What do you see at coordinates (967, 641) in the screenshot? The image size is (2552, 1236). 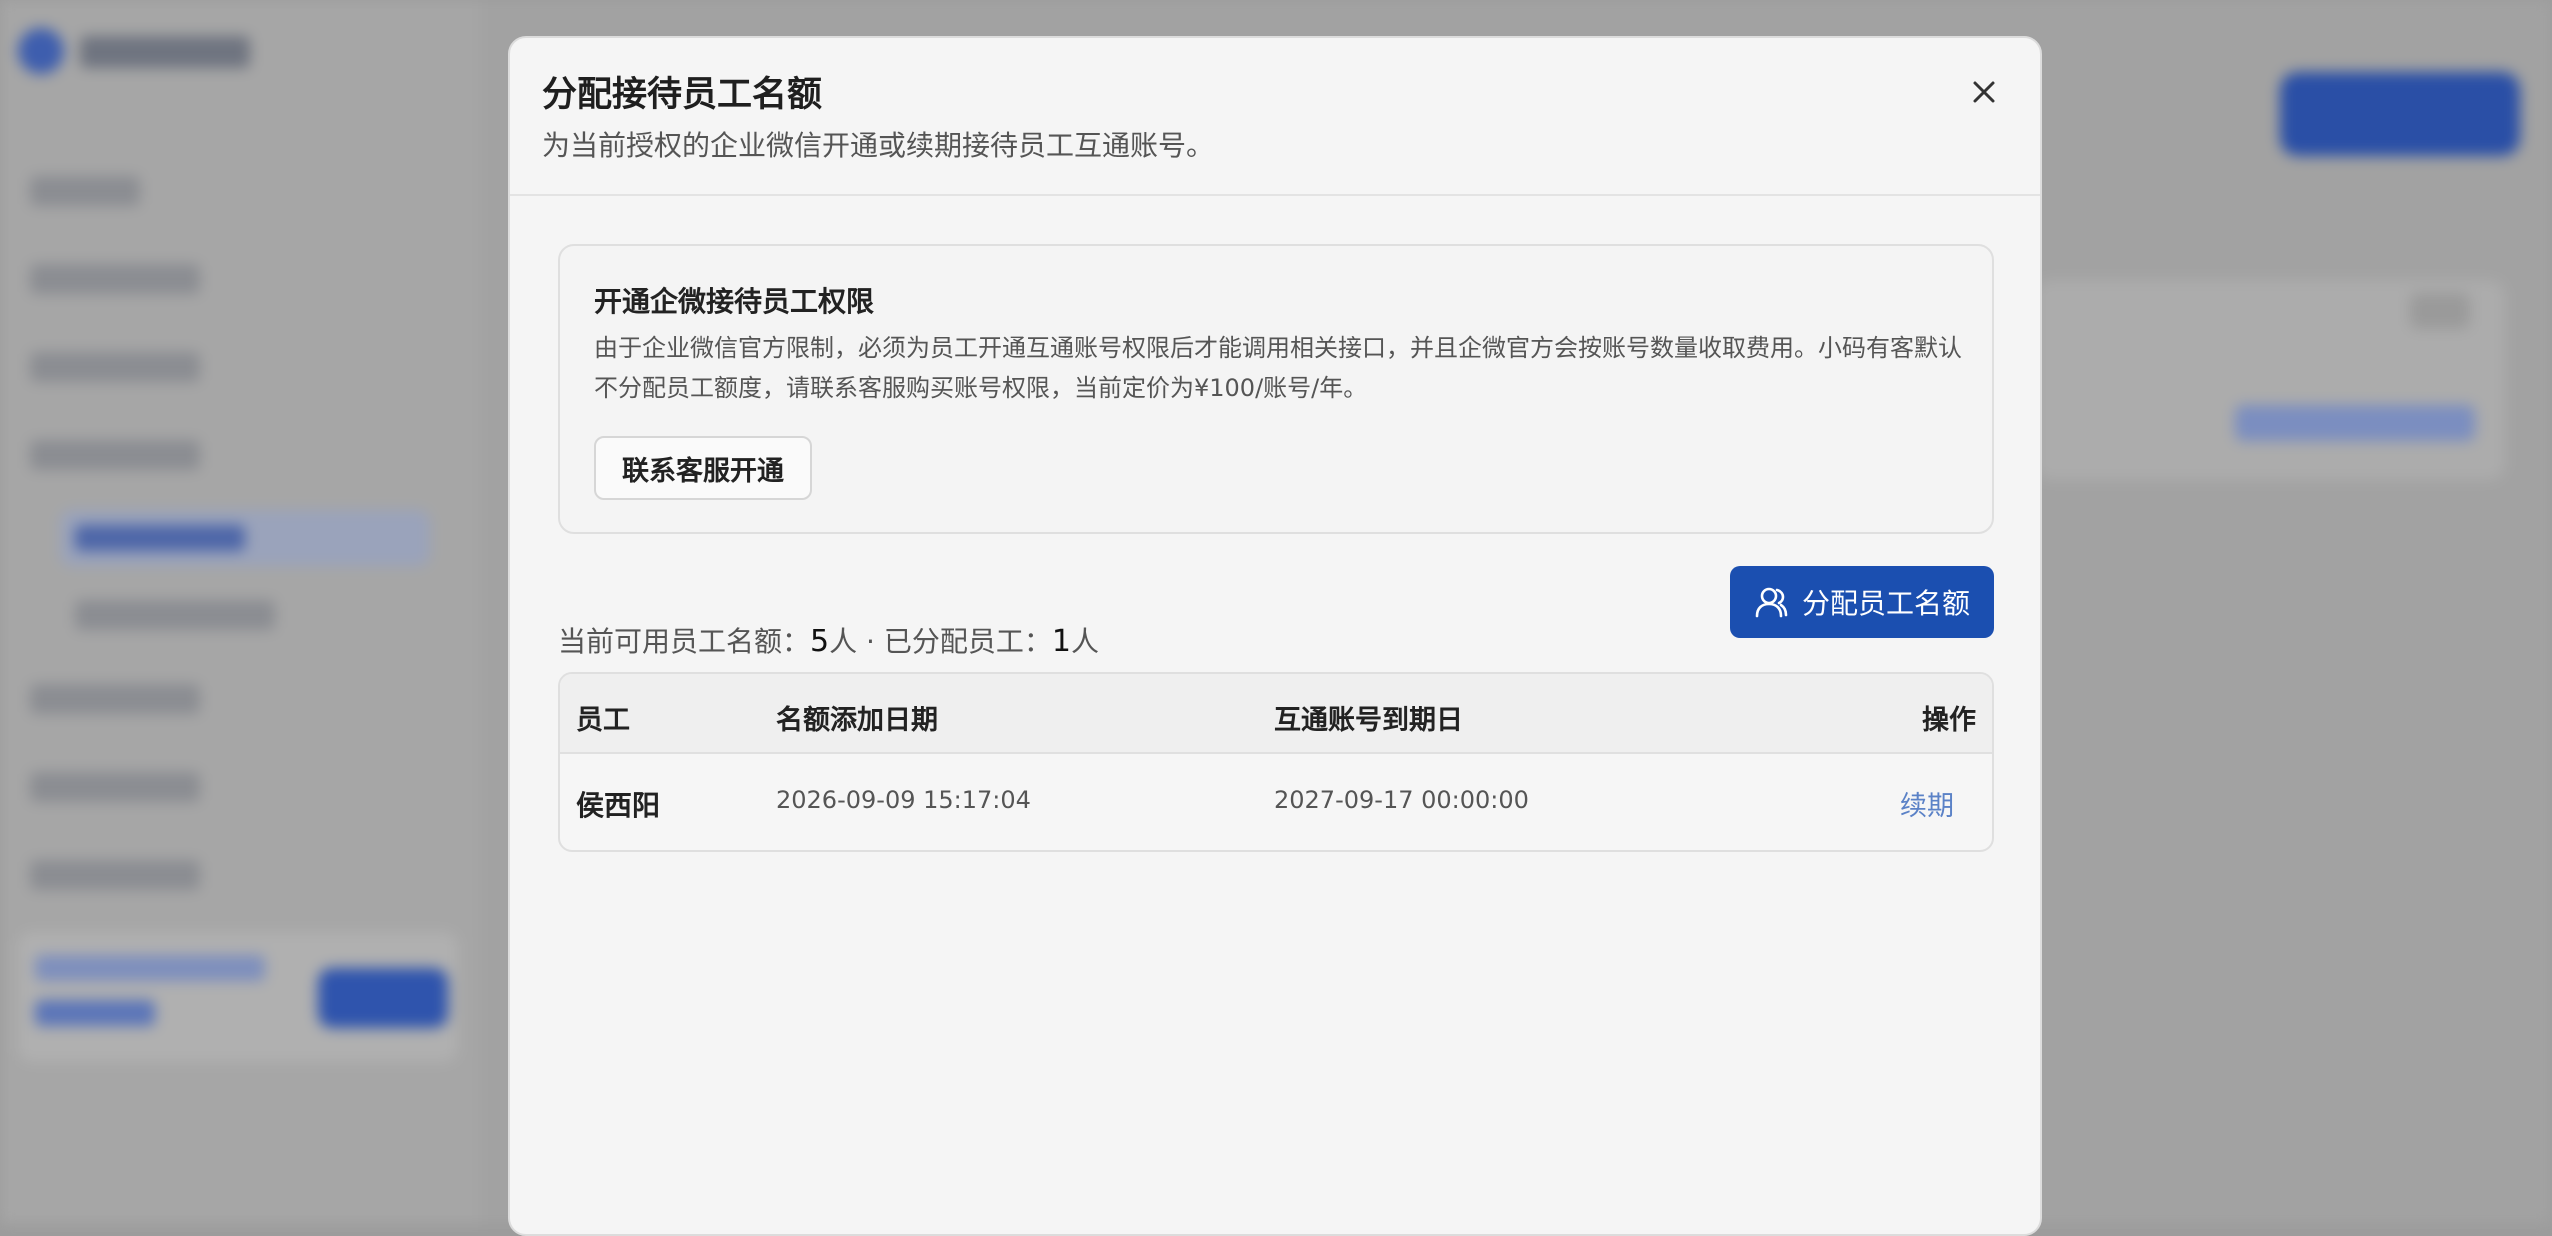 I see `assigned-quota-label: 已分配员工：` at bounding box center [967, 641].